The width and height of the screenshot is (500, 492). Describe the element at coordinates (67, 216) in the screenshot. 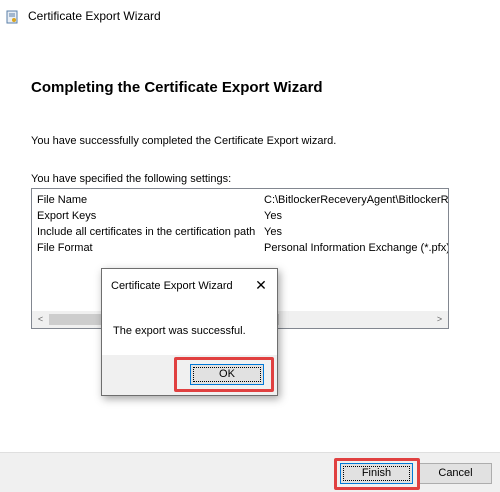

I see `setting-key: Export Keys` at that location.